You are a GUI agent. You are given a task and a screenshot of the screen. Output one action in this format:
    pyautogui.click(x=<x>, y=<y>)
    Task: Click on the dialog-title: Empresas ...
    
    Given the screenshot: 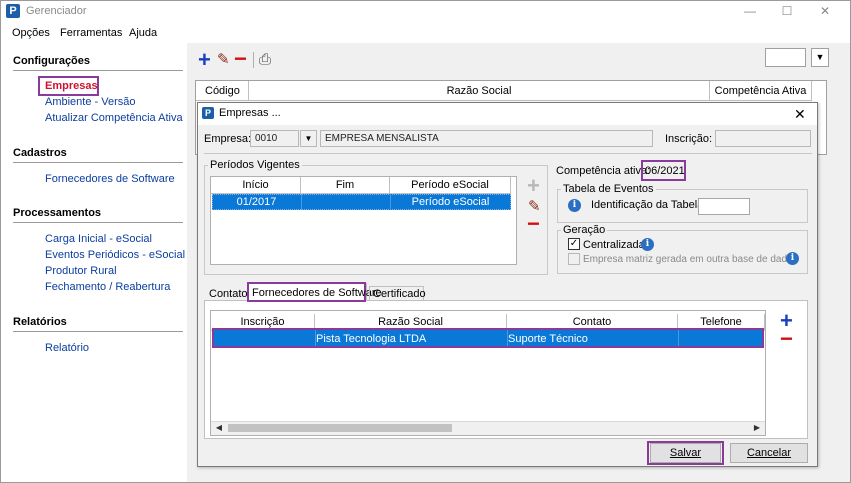 What is the action you would take?
    pyautogui.click(x=250, y=113)
    